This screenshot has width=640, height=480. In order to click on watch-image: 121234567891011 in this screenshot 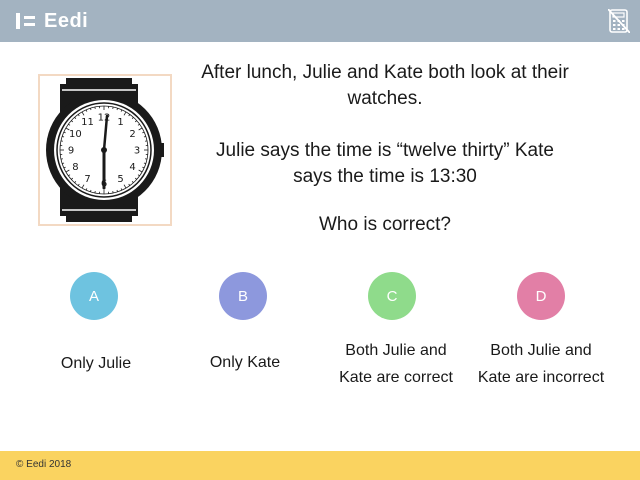, I will do `click(105, 150)`.